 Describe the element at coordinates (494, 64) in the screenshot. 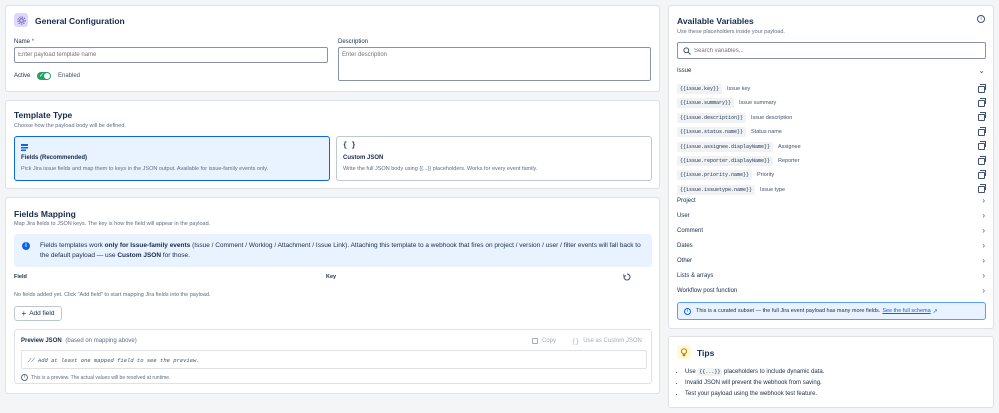

I see `description-textarea` at that location.